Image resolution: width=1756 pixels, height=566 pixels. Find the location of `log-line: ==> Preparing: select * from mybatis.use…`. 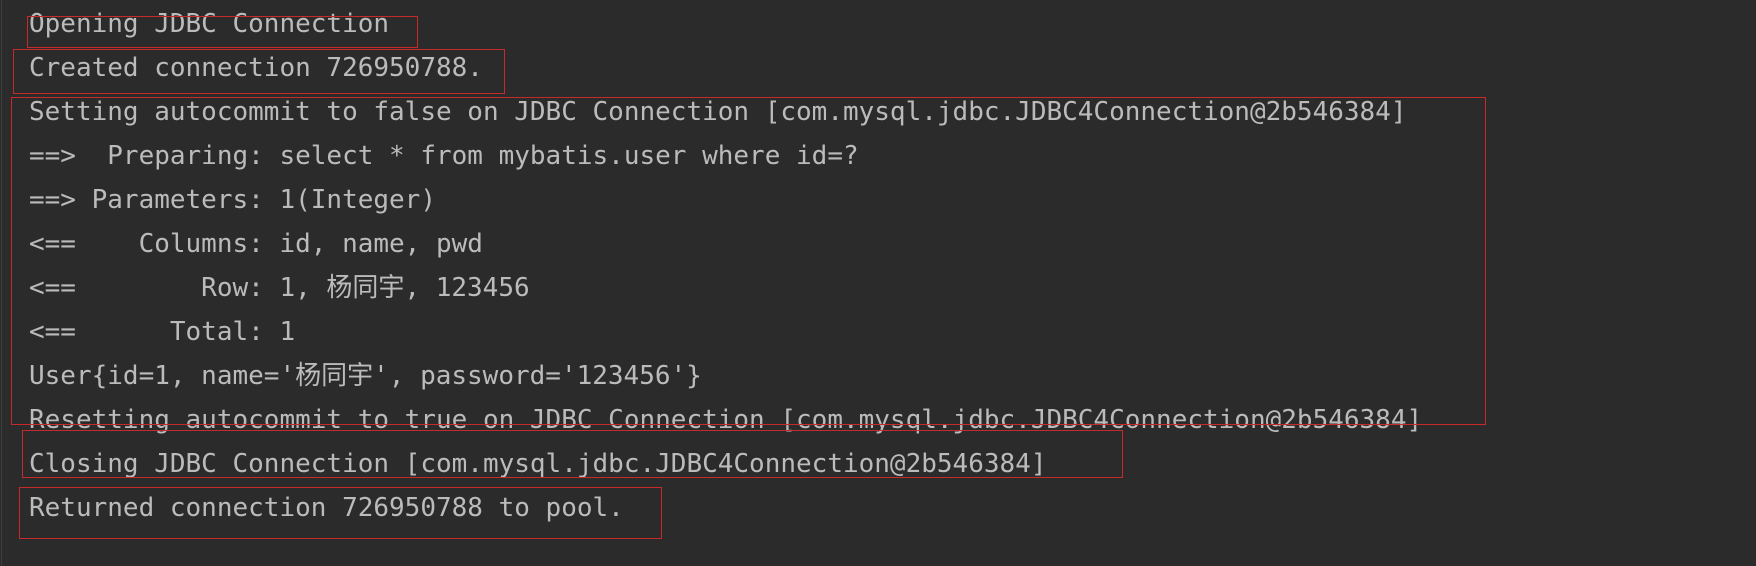

log-line: ==> Preparing: select * from mybatis.use… is located at coordinates (444, 156).